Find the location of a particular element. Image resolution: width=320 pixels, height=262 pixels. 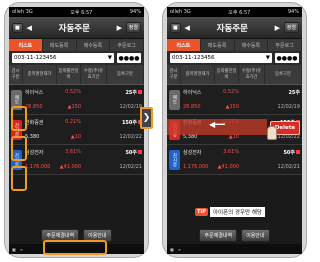

expiry-date: 12/02/21 is located at coordinates (130, 166).